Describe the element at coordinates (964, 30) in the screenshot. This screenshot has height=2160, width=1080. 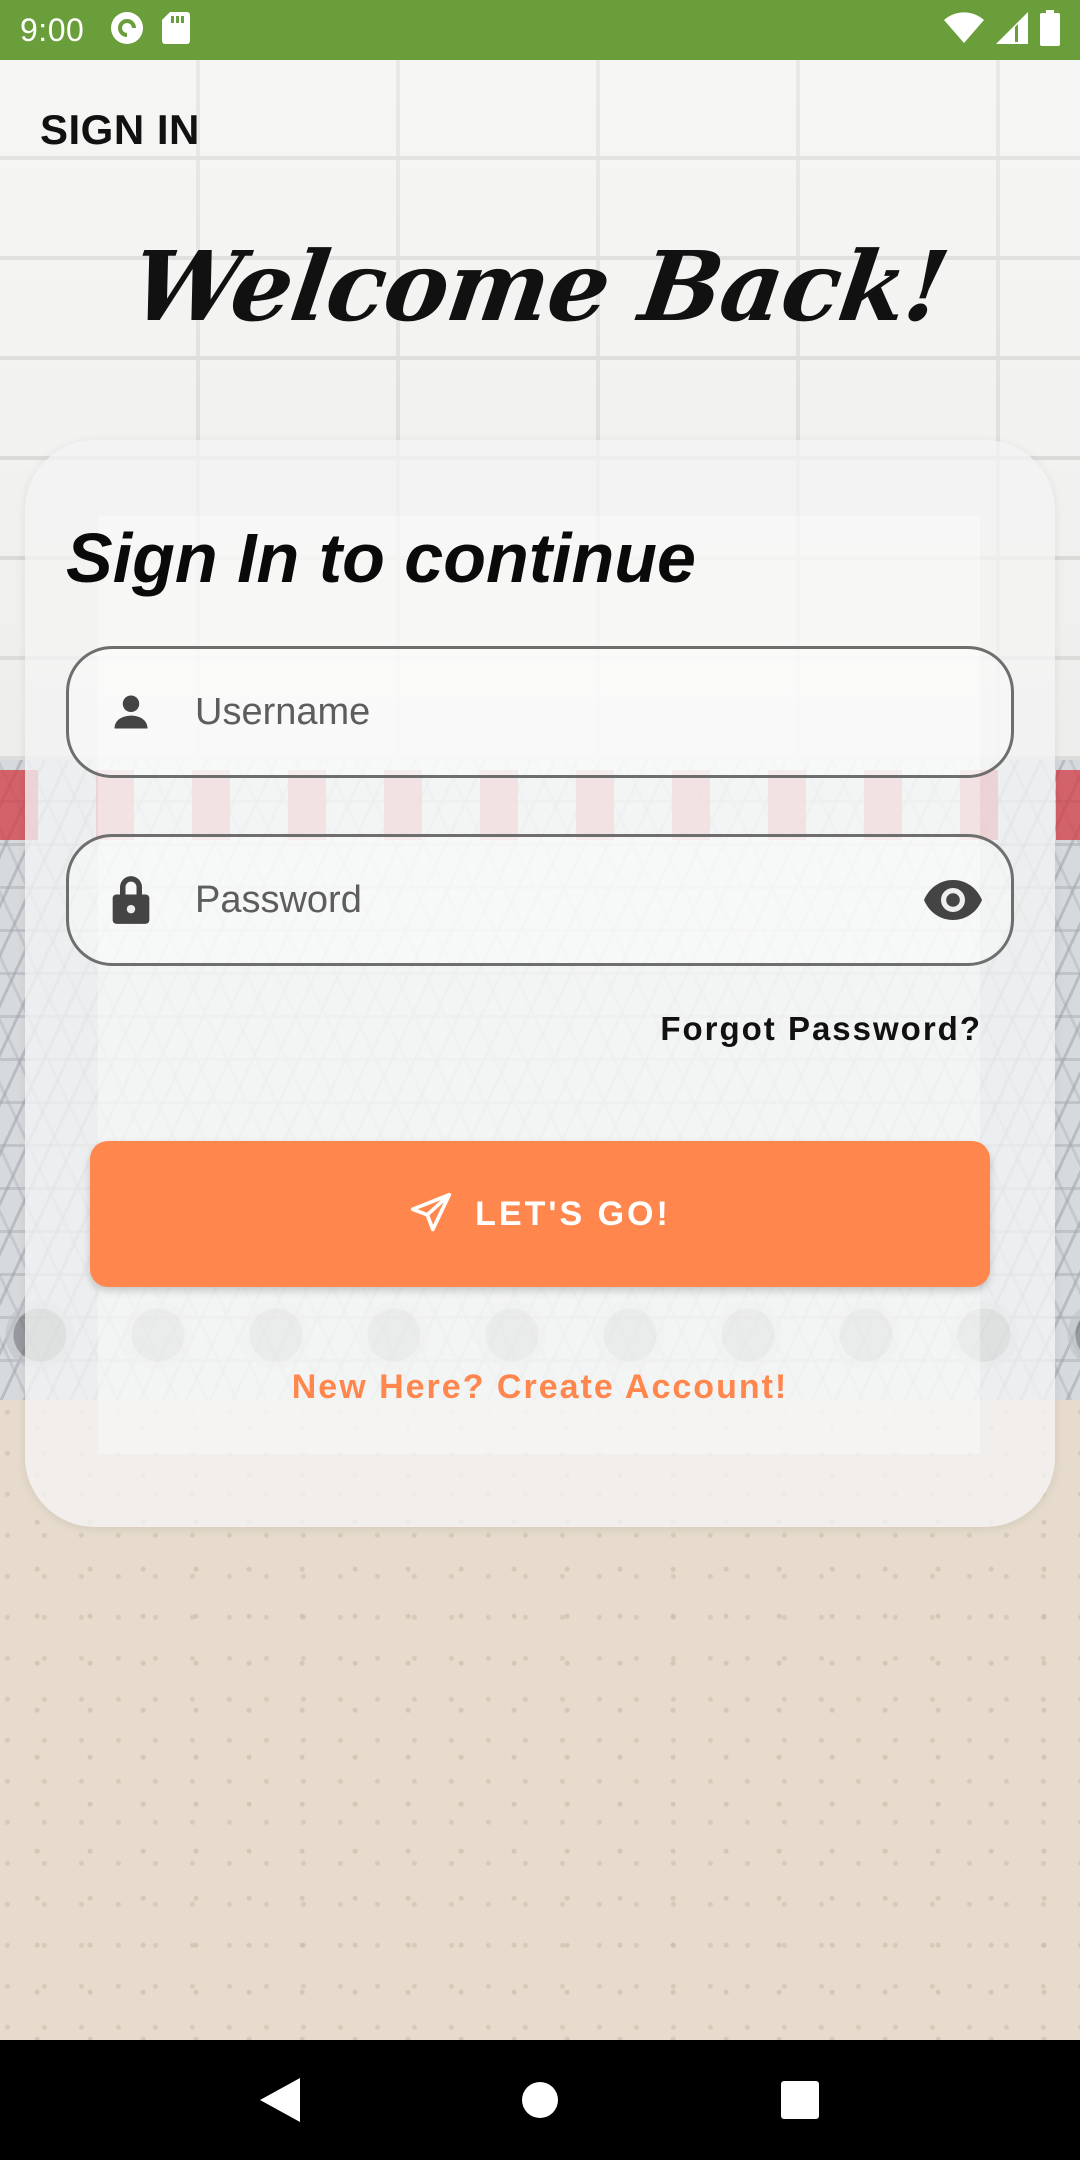
I see `wifi-icon` at that location.